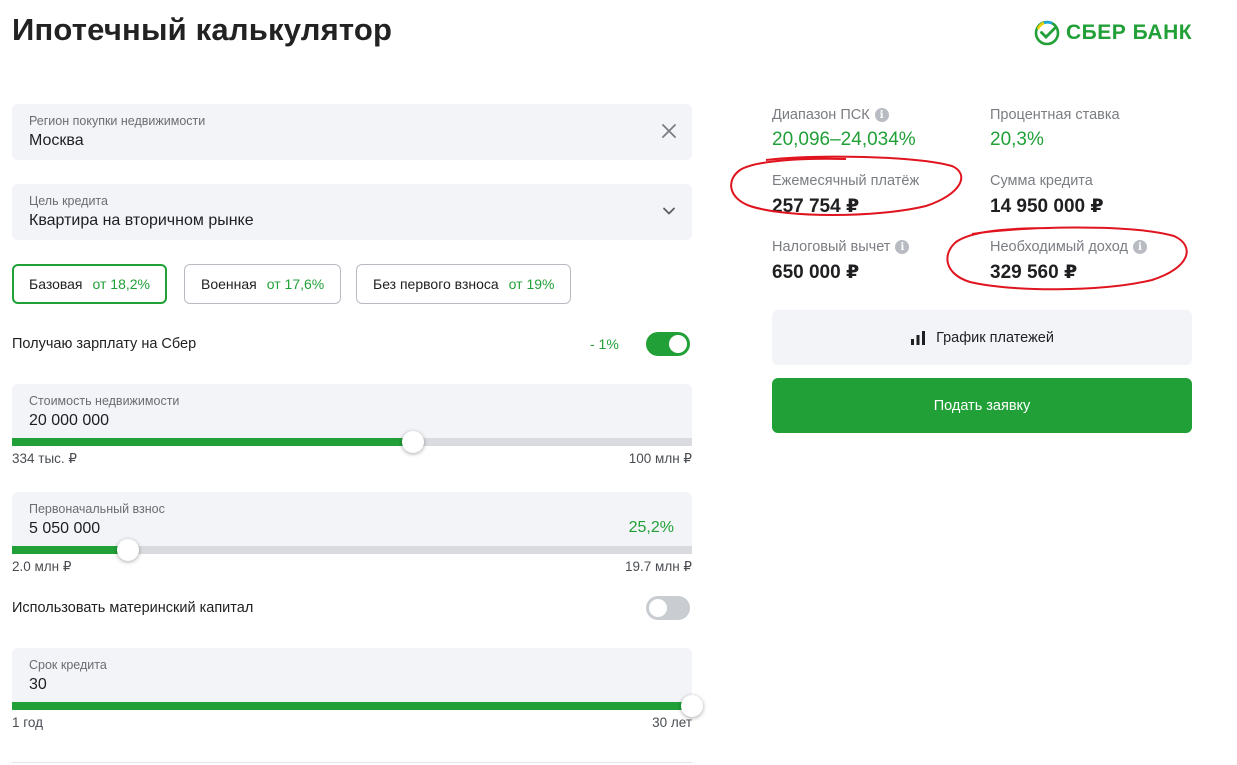 Image resolution: width=1237 pixels, height=765 pixels. I want to click on sber-logo: СБЕР БАНК, so click(1113, 33).